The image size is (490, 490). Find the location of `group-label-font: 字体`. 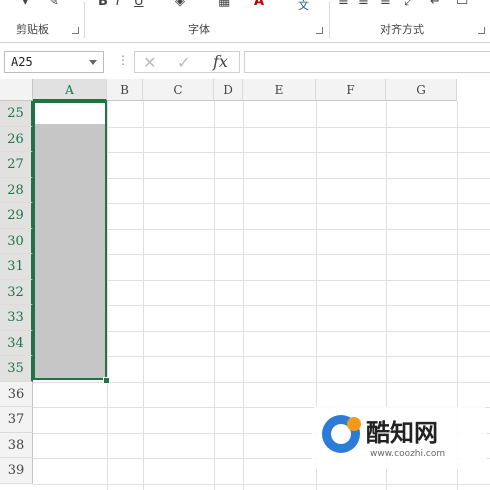

group-label-font: 字体 is located at coordinates (199, 29).